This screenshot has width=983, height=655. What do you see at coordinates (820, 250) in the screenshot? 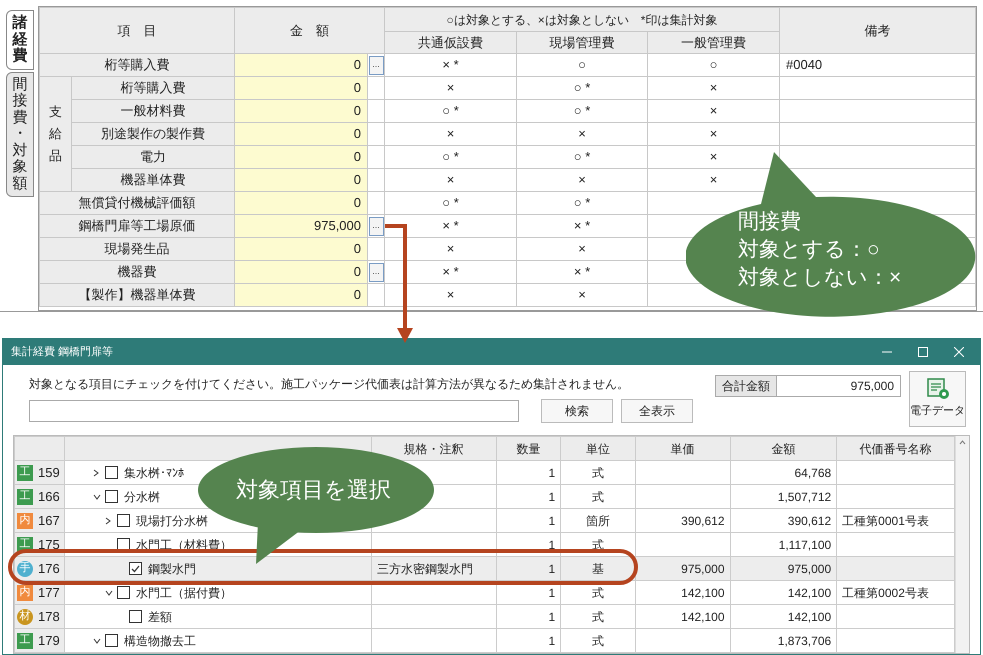
I see `callout-text: 間接費 対象とする：○ 対象としない：×` at bounding box center [820, 250].